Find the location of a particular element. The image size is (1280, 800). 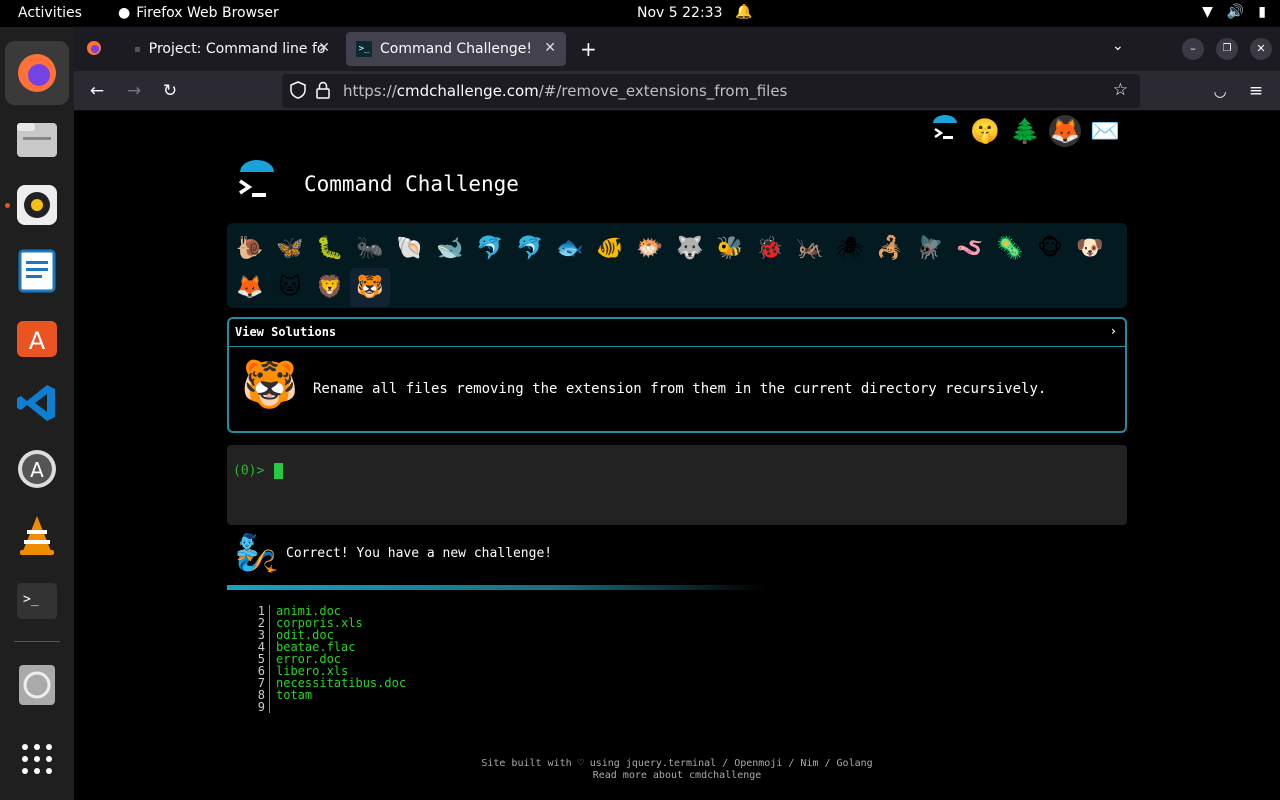

view-solutions-header: View Solutions › is located at coordinates (677, 333).